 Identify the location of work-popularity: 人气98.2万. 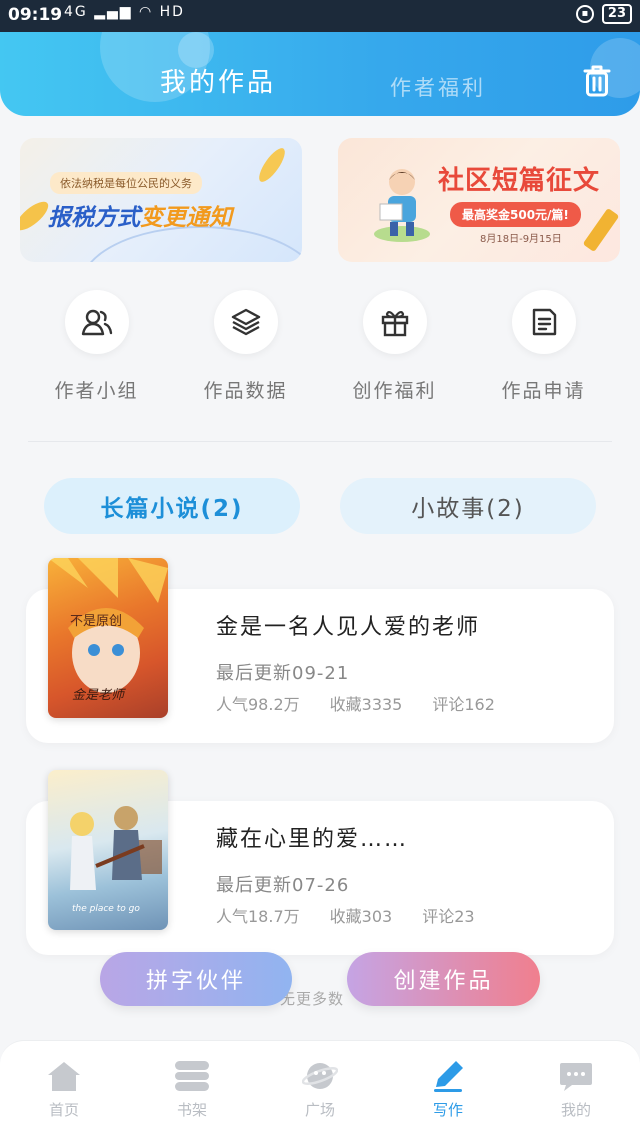
(258, 704).